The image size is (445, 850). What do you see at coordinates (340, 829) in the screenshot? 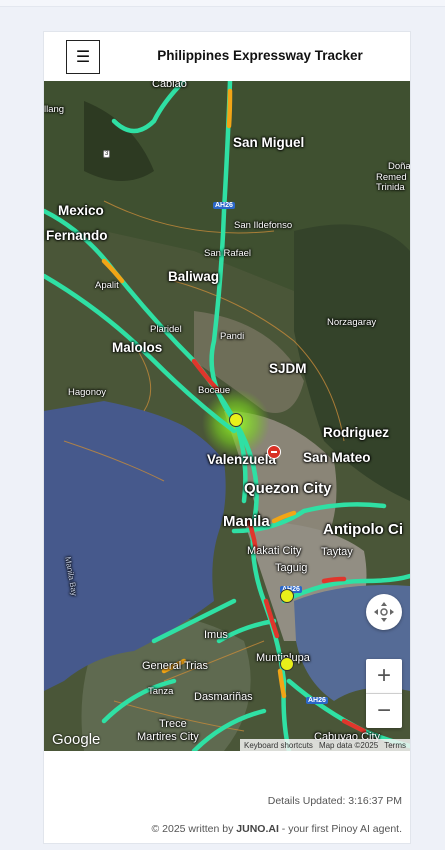
I see `footer-suffix: - your first Pinoy AI agent.` at bounding box center [340, 829].